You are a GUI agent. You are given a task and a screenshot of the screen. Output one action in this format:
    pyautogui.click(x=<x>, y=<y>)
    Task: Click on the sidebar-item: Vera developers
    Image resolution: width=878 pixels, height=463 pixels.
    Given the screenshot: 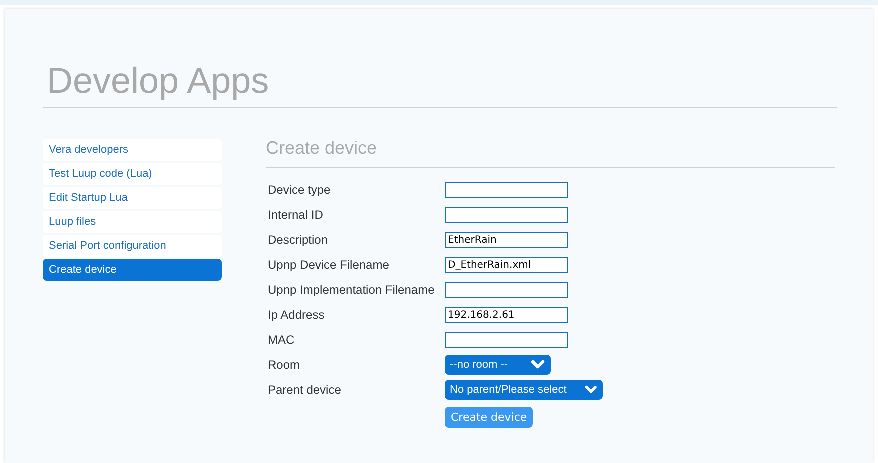 What is the action you would take?
    pyautogui.click(x=132, y=150)
    